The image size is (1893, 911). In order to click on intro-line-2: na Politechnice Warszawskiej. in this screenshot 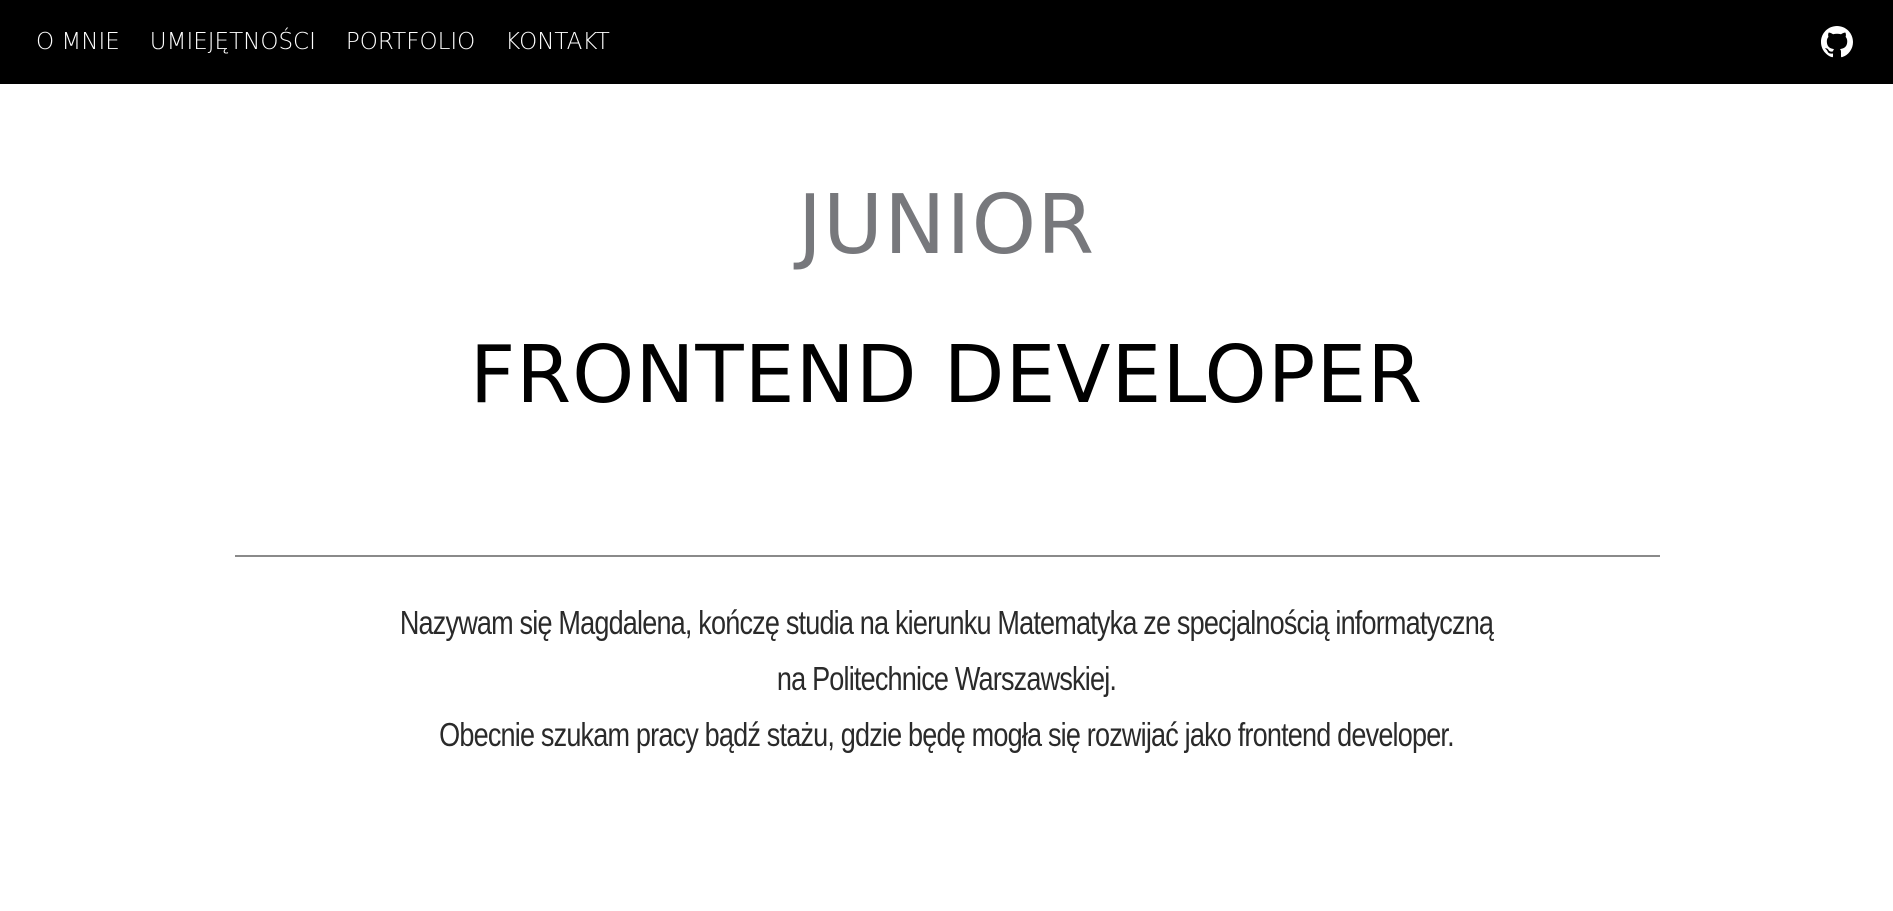, I will do `click(946, 678)`.